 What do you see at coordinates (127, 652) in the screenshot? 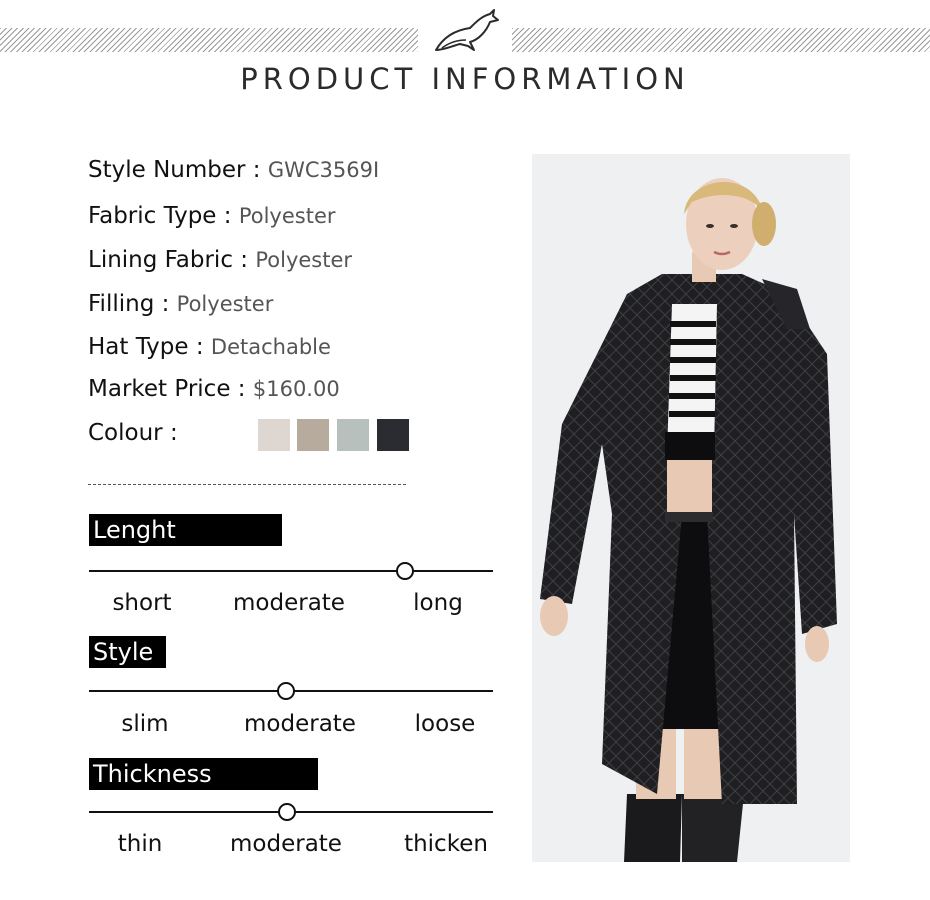
I see `scale-title-style: Style` at bounding box center [127, 652].